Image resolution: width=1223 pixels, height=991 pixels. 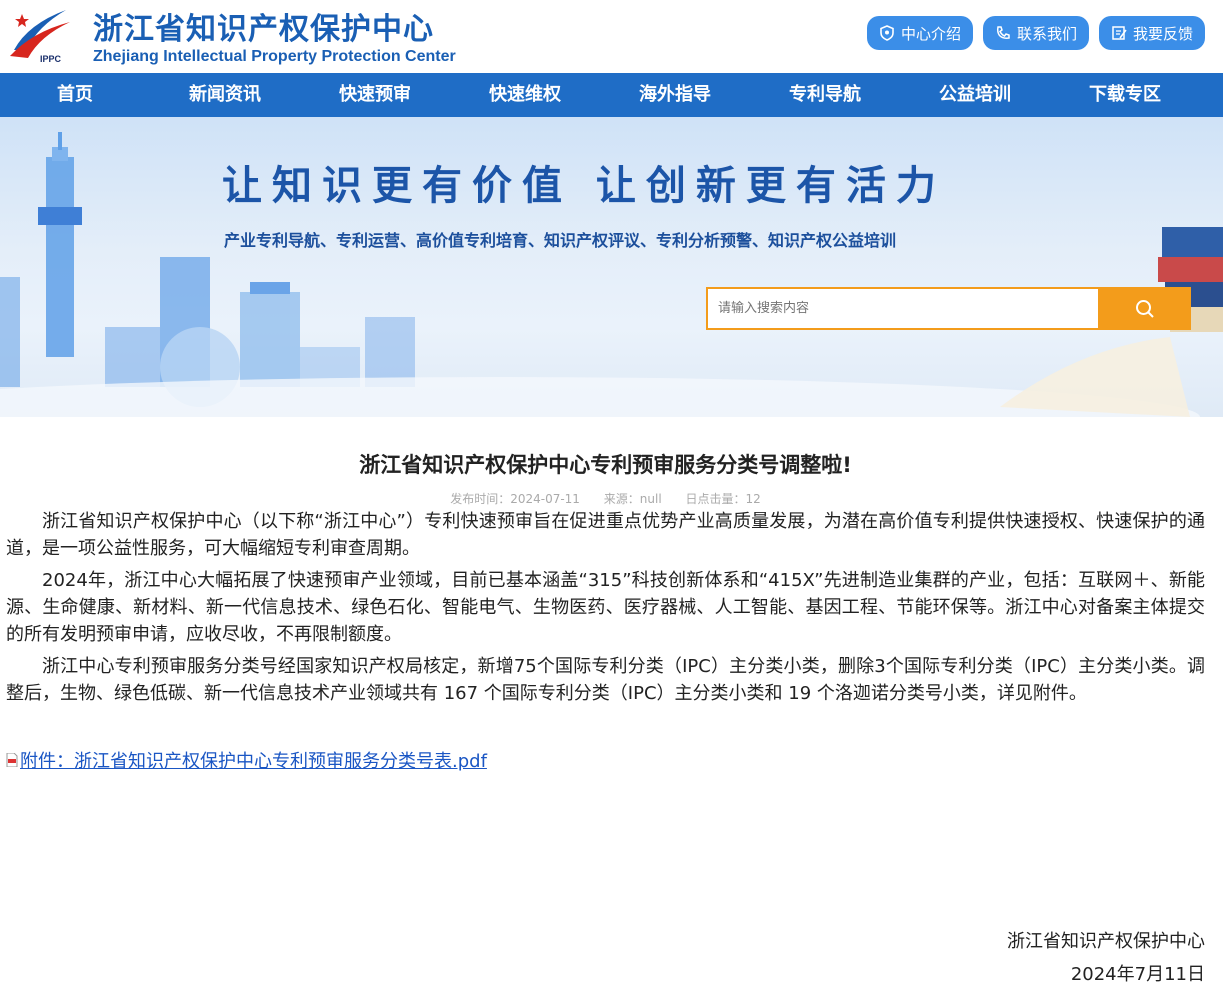 I want to click on search-icon, so click(x=1144, y=308).